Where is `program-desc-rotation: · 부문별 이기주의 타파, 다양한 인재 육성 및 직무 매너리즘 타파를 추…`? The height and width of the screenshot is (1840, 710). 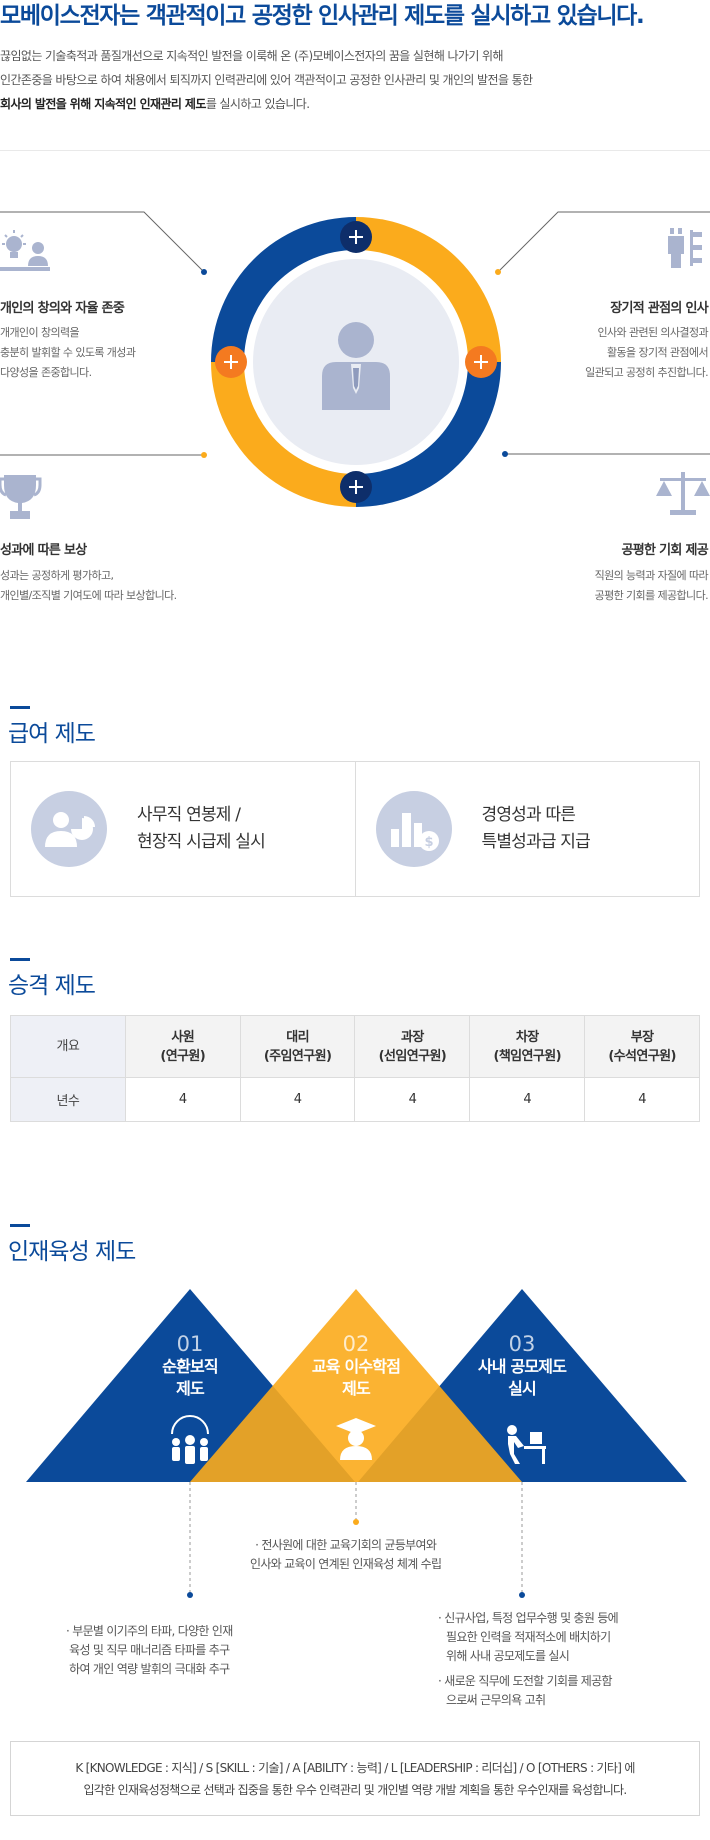 program-desc-rotation: · 부문별 이기주의 타파, 다양한 인재 육성 및 직무 매너리즘 타파를 추… is located at coordinates (149, 1650).